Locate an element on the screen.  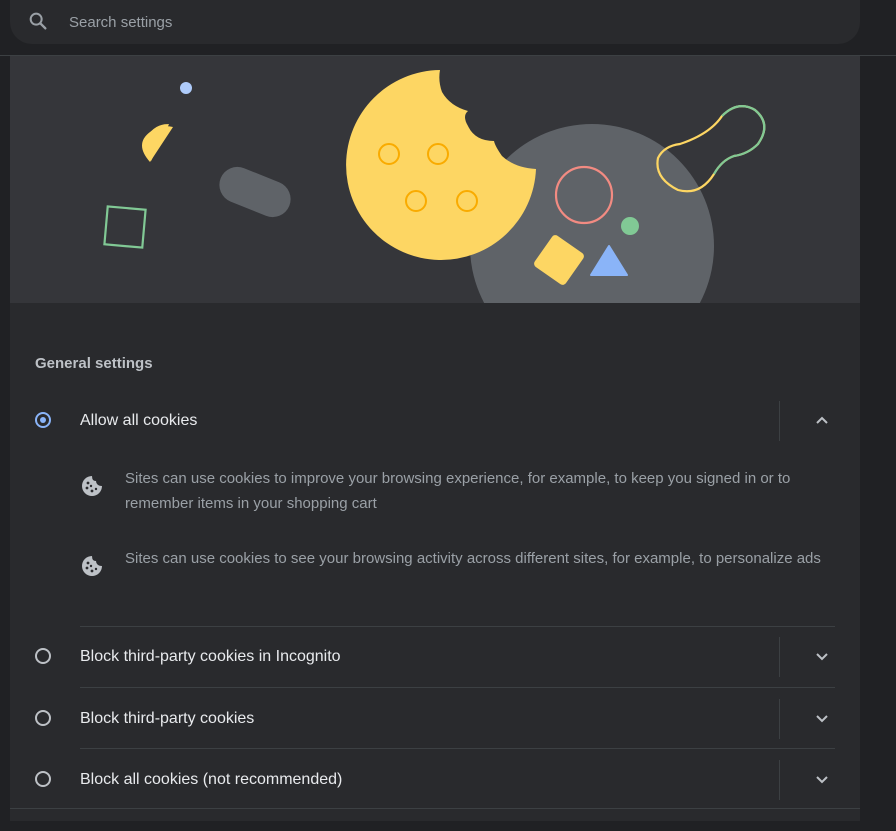
top-toolbar is located at coordinates (448, 28).